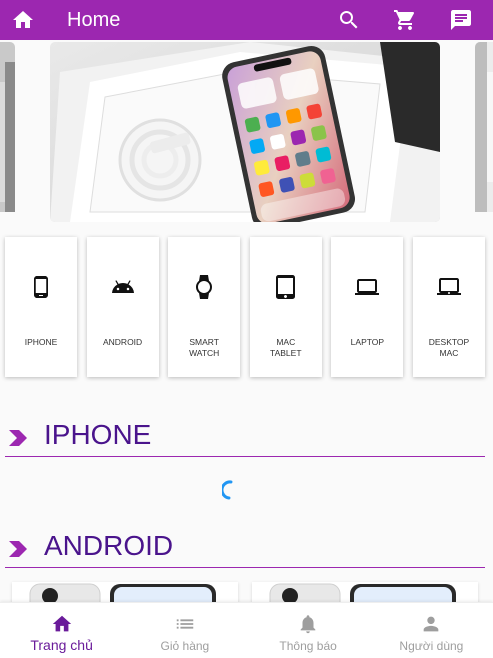 The image size is (493, 658). I want to click on section-title: IPHONE, so click(98, 434).